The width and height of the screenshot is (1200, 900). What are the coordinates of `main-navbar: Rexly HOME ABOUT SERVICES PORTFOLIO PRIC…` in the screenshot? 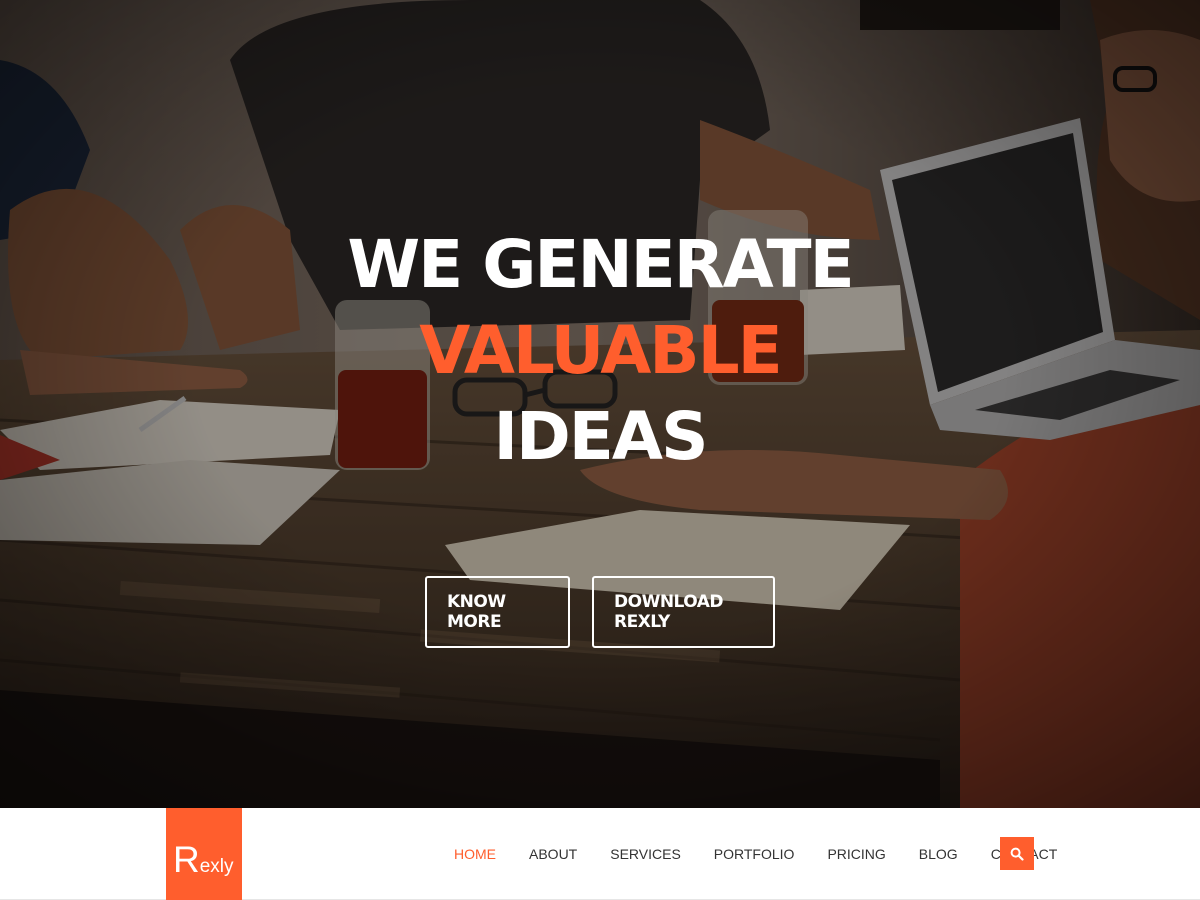 It's located at (600, 854).